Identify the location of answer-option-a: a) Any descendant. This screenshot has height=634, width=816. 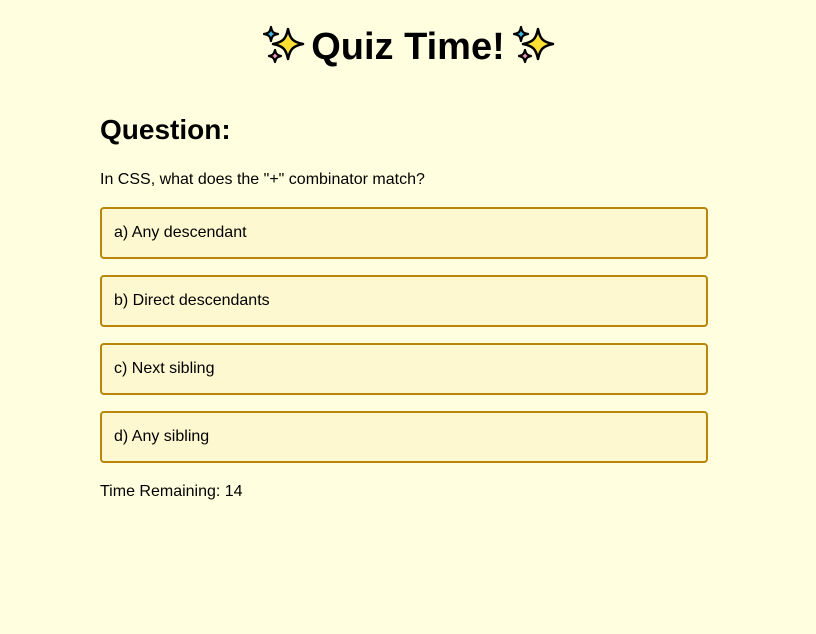
(404, 233).